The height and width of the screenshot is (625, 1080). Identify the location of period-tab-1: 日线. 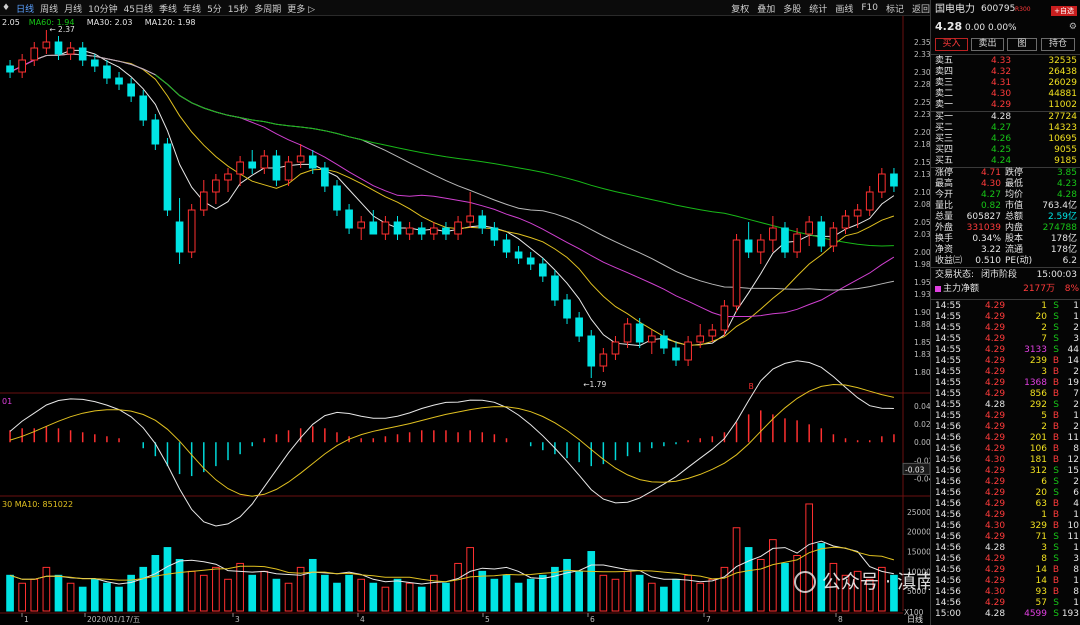
(25, 8).